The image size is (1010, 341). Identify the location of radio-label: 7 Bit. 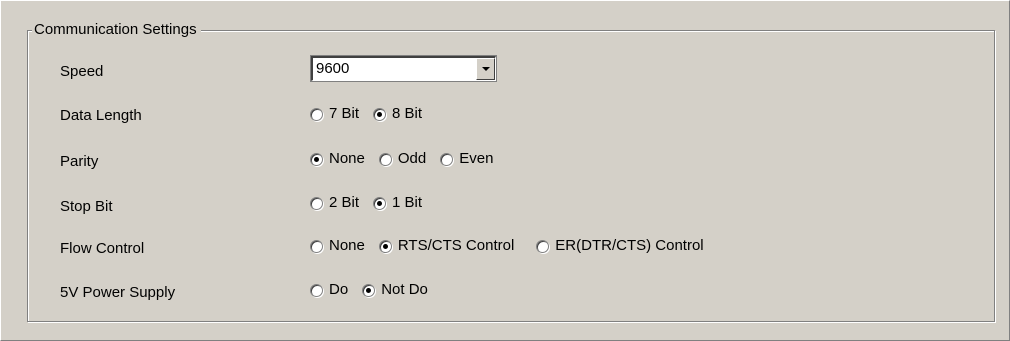
(344, 113).